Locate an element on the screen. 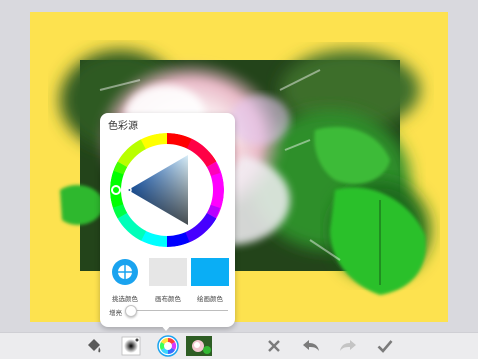 This screenshot has height=359, width=478. popup-pointer is located at coordinates (166, 327).